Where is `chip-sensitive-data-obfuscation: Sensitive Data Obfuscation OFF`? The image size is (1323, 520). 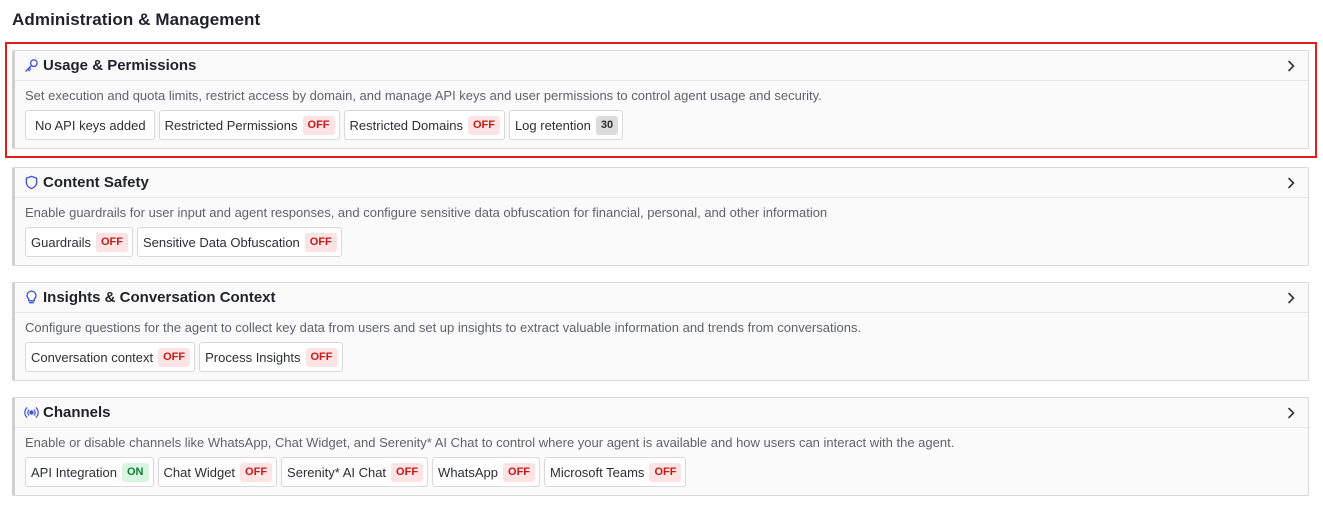
chip-sensitive-data-obfuscation: Sensitive Data Obfuscation OFF is located at coordinates (239, 242).